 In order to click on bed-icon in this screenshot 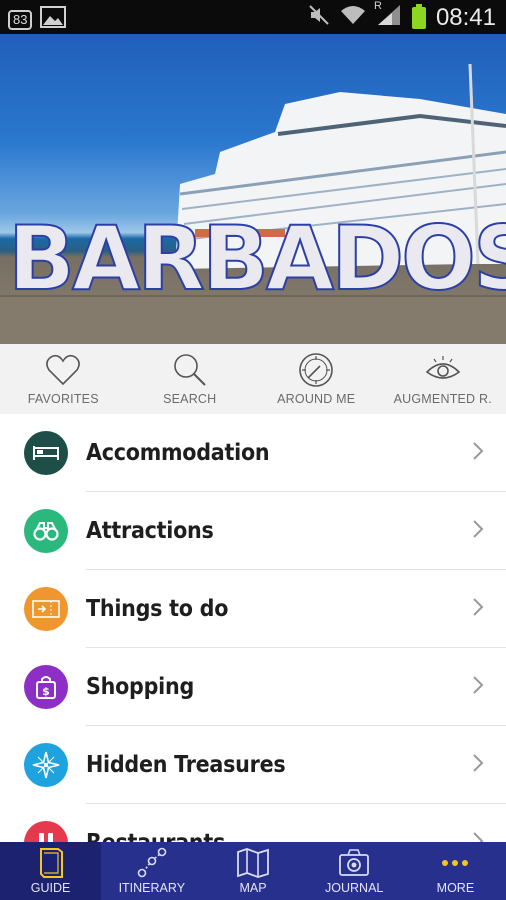, I will do `click(46, 453)`.